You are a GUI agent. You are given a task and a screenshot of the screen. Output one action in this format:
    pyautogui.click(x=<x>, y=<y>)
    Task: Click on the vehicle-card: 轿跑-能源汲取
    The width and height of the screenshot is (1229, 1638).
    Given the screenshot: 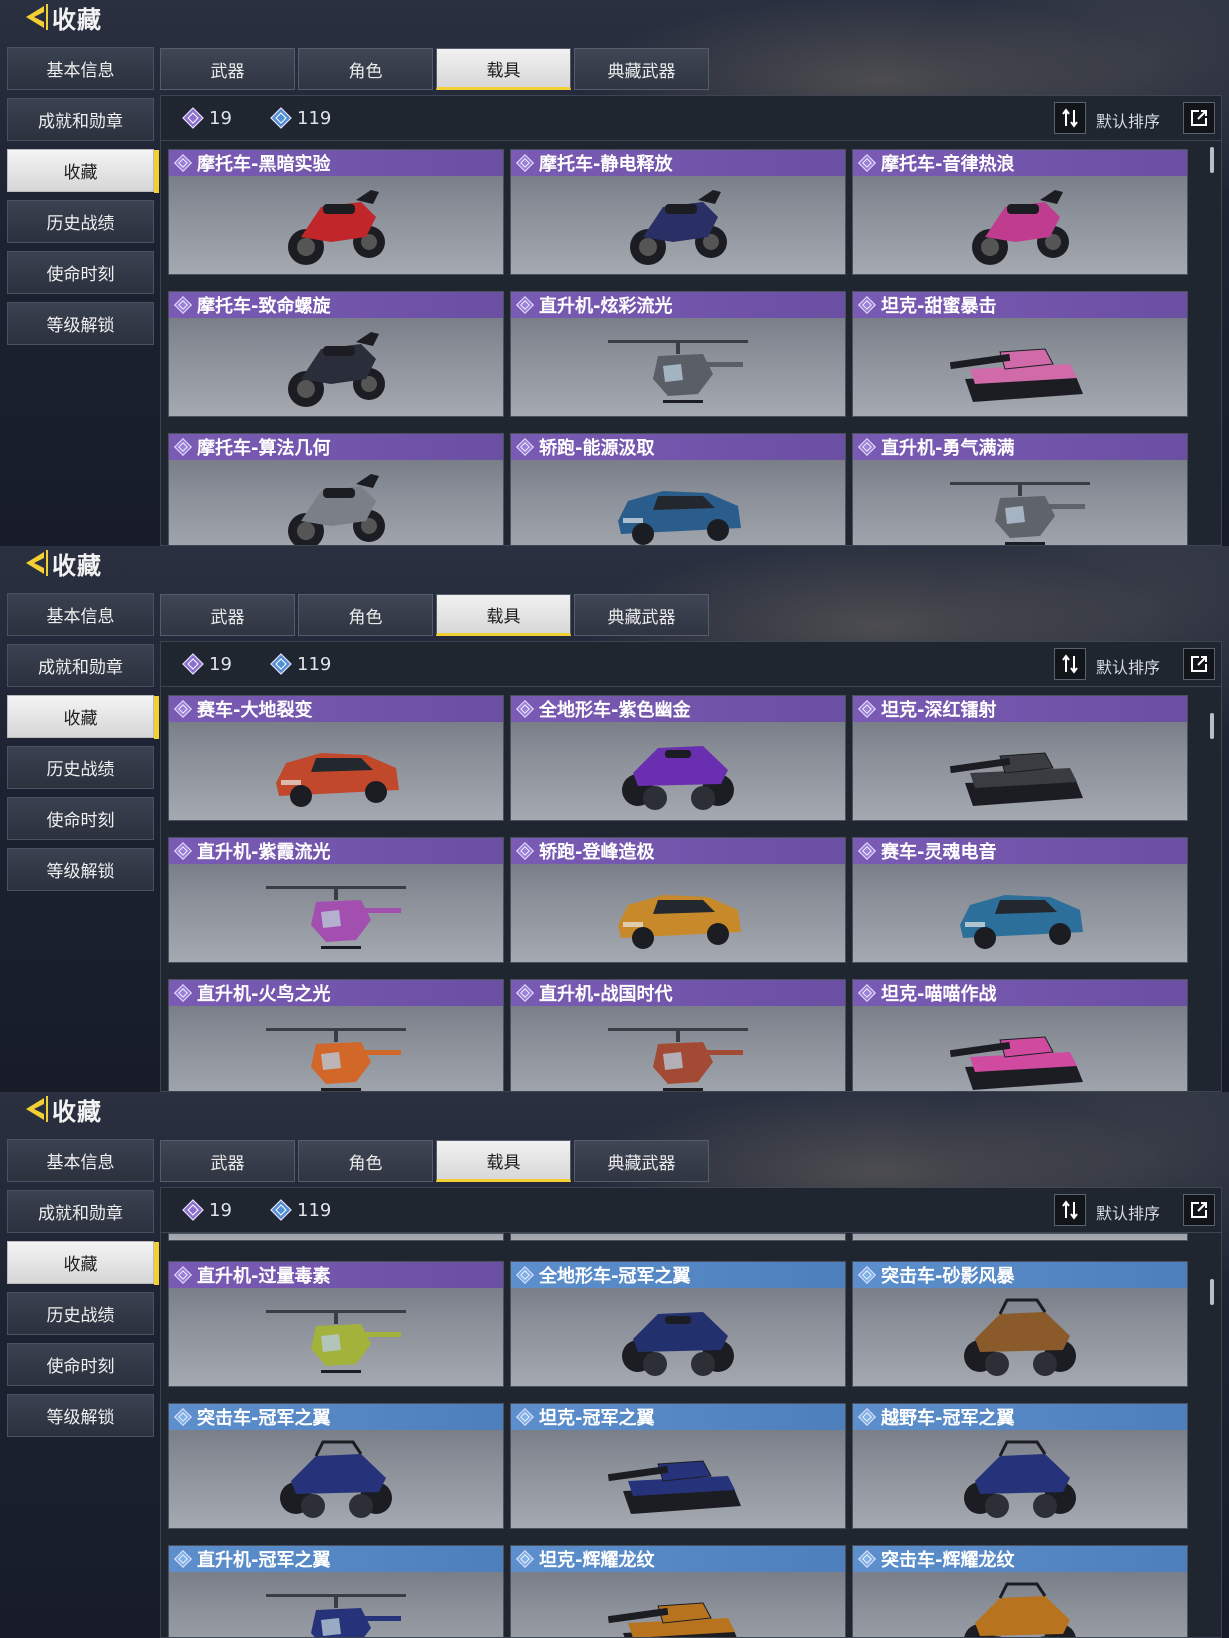 What is the action you would take?
    pyautogui.click(x=678, y=489)
    